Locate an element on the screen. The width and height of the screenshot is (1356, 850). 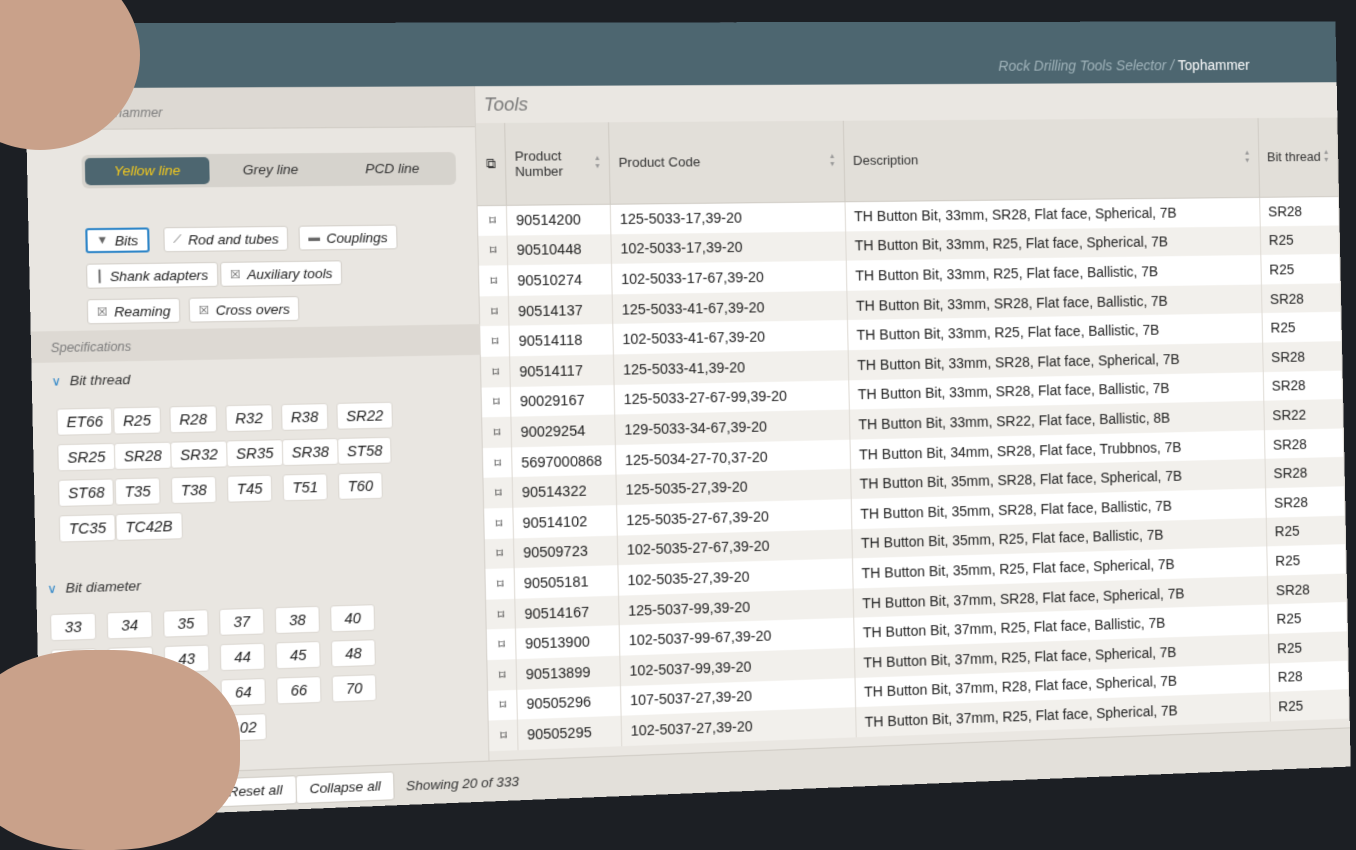
collapse-all-button: Collapse all is located at coordinates (345, 788).